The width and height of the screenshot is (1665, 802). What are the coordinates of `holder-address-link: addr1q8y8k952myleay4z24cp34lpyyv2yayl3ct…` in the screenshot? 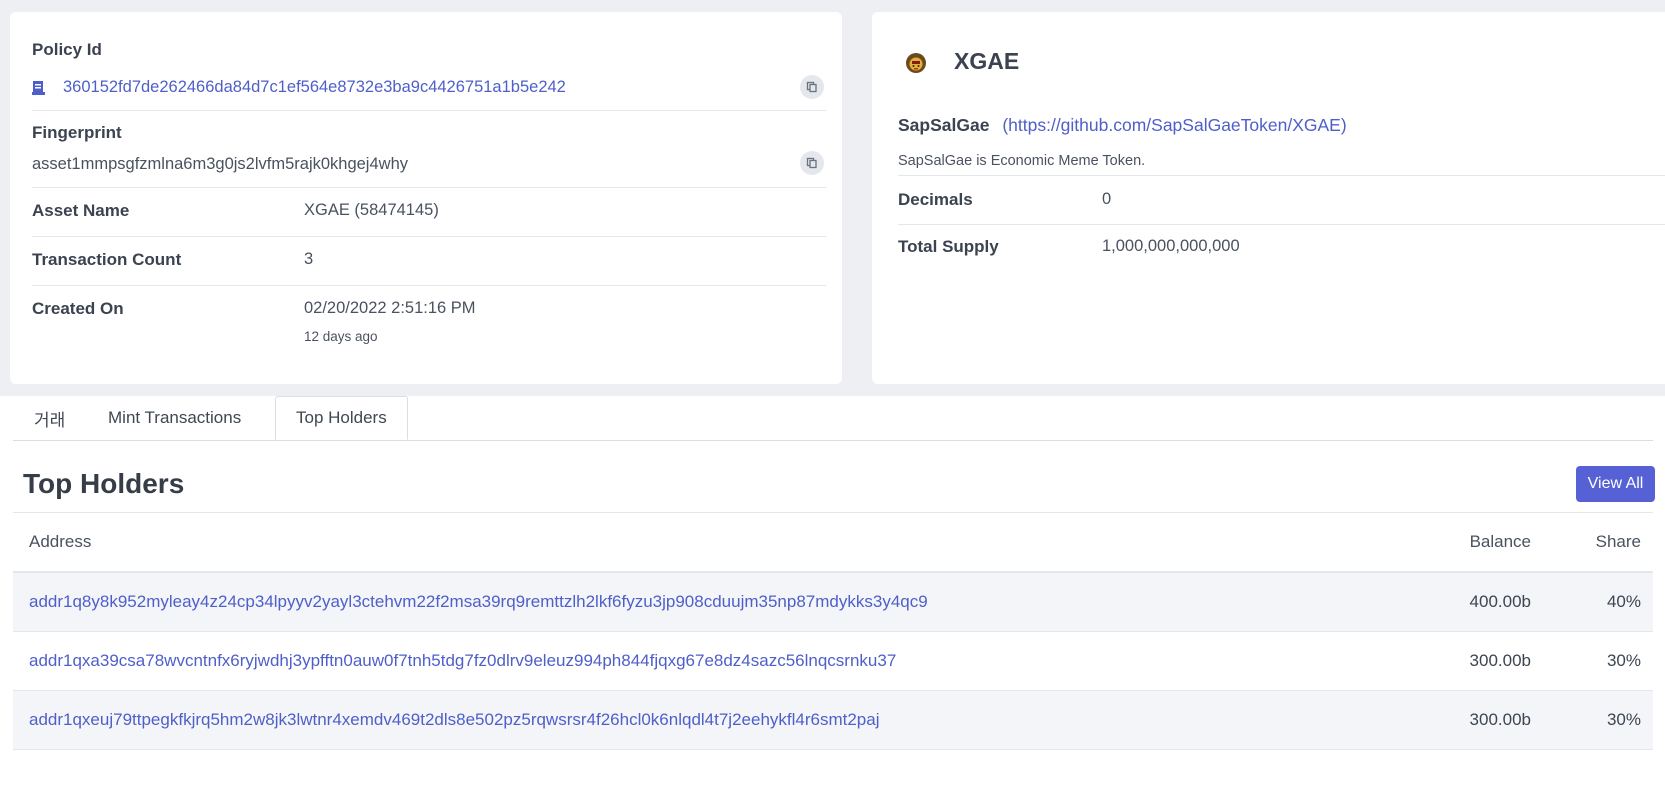 It's located at (478, 602).